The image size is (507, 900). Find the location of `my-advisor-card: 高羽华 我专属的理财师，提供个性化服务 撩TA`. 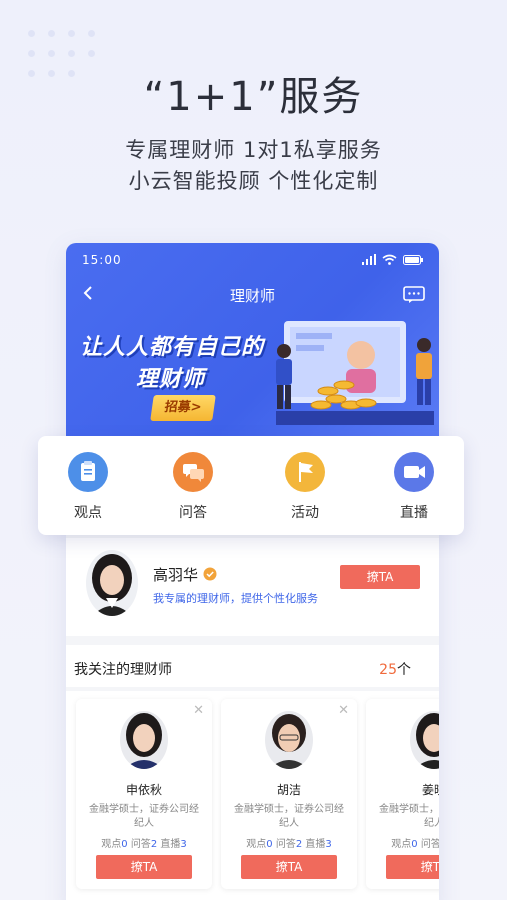

my-advisor-card: 高羽华 我专属的理财师，提供个性化服务 撩TA is located at coordinates (252, 587).